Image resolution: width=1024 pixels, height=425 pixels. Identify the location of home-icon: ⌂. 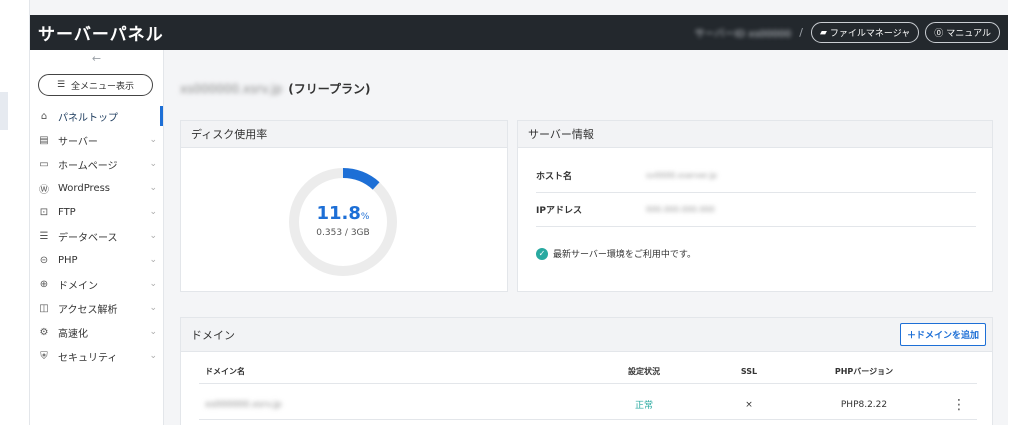
(44, 116).